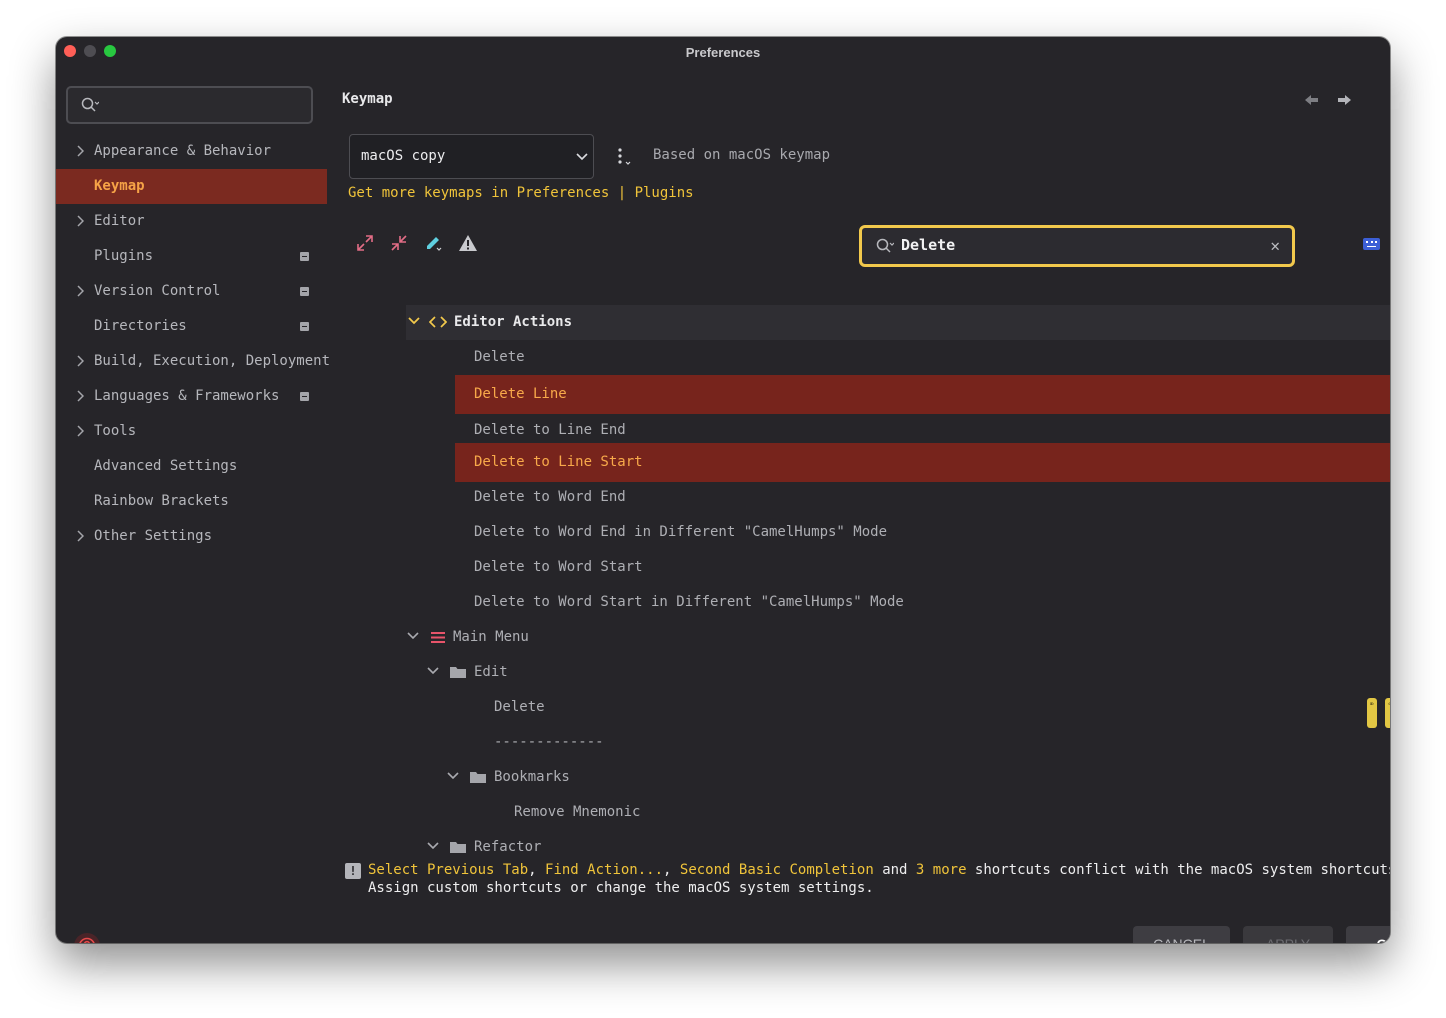 The width and height of the screenshot is (1446, 1018). What do you see at coordinates (922, 462) in the screenshot?
I see `tree-row-delete-to-line-start: Delete to Line Start ⌘⌫` at bounding box center [922, 462].